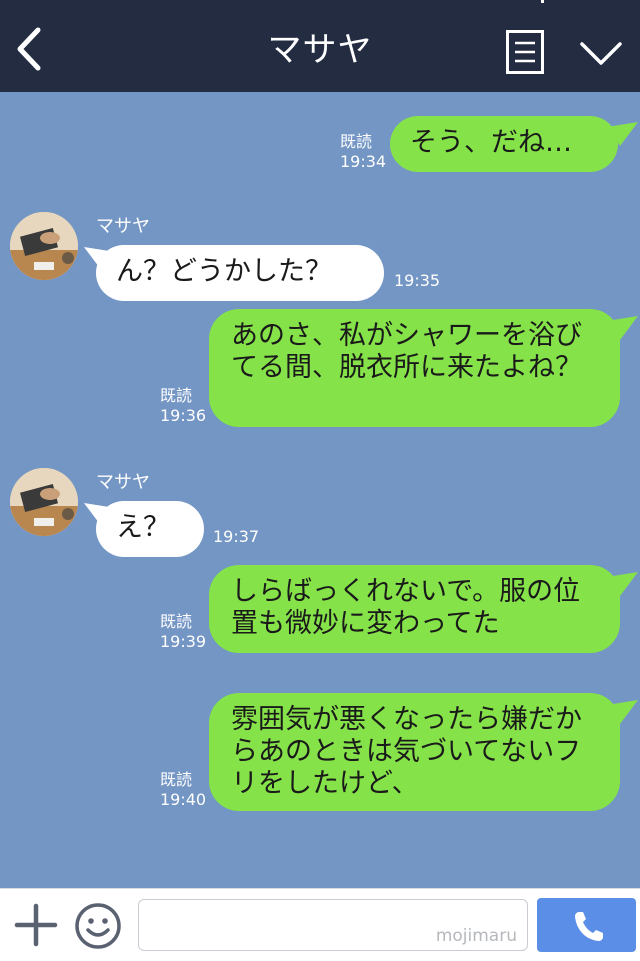 Image resolution: width=640 pixels, height=961 pixels. What do you see at coordinates (476, 936) in the screenshot?
I see `watermark: mojimaru` at bounding box center [476, 936].